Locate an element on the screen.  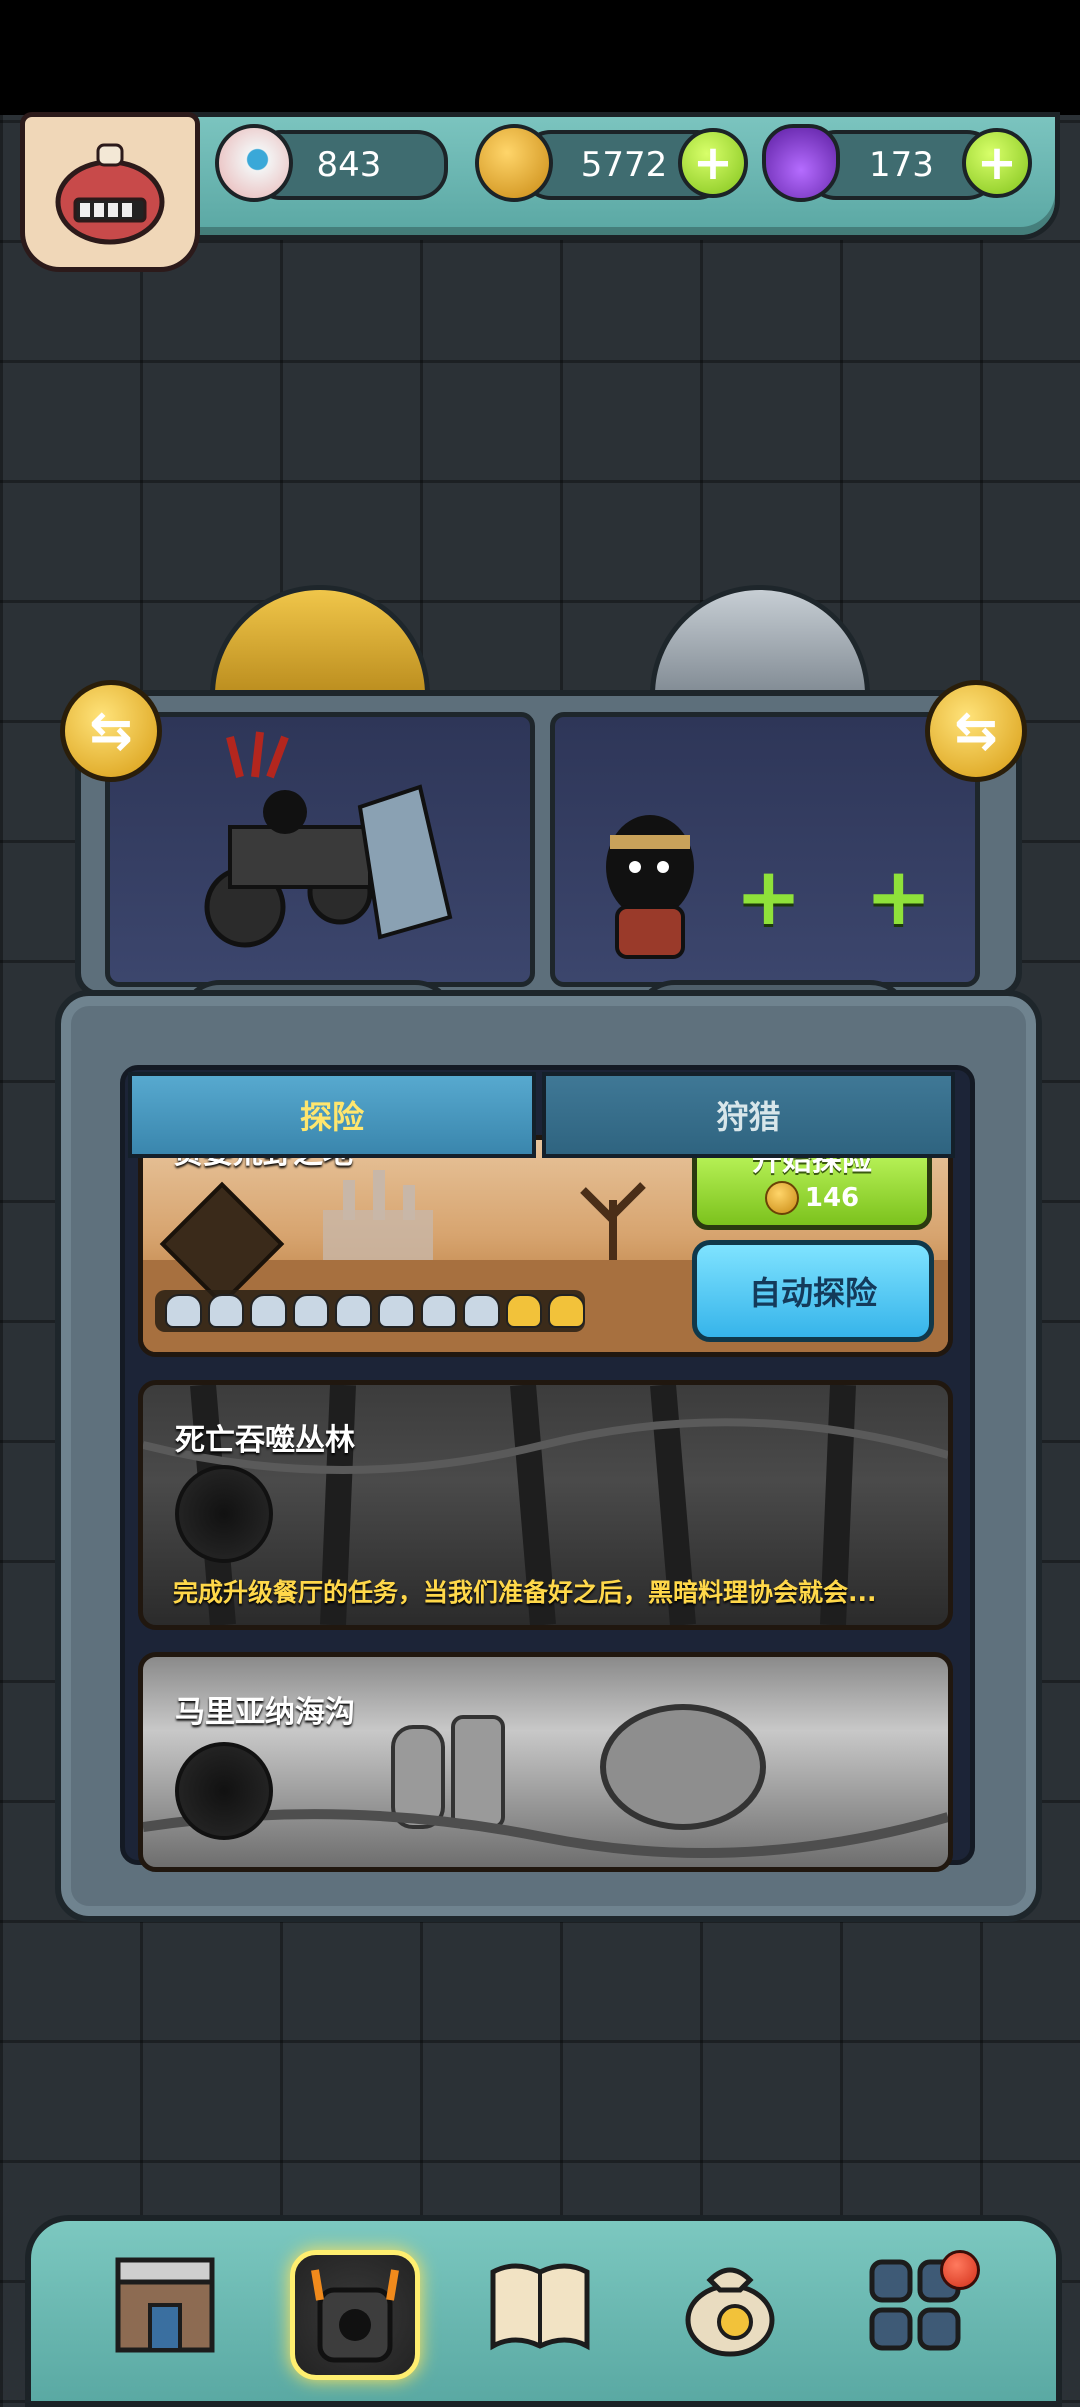
cost-value: 146 is located at coordinates (832, 1198).